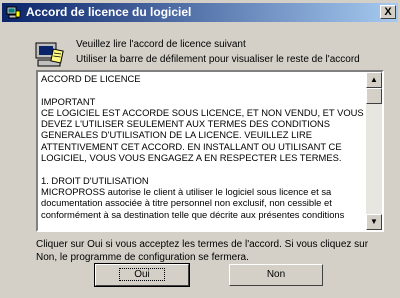 This screenshot has height=298, width=400. Describe the element at coordinates (49, 54) in the screenshot. I see `computer-setup-icon` at that location.